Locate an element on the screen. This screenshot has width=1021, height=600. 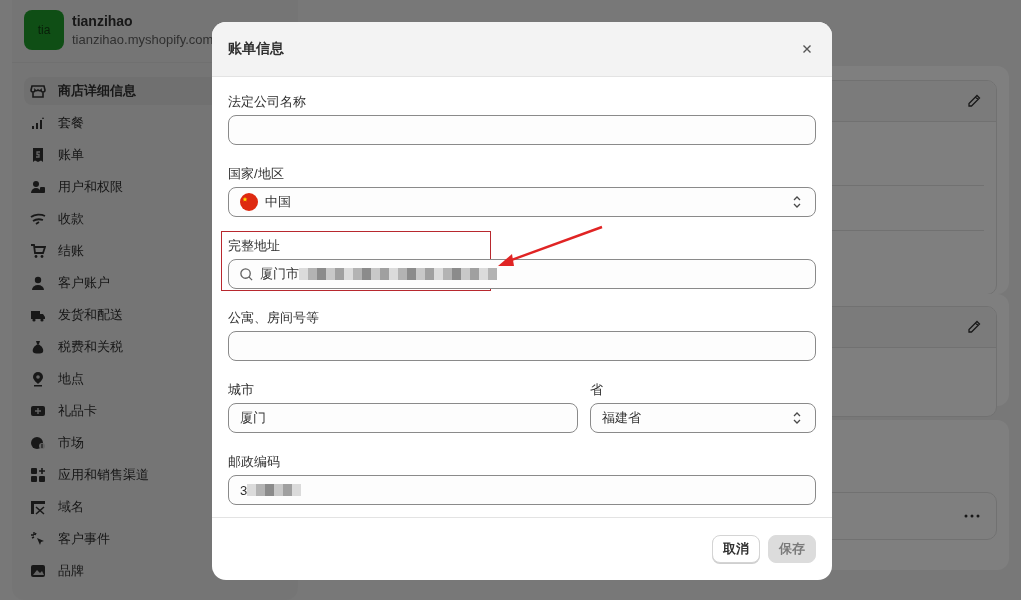
province-select: 福建省 is located at coordinates (703, 418).